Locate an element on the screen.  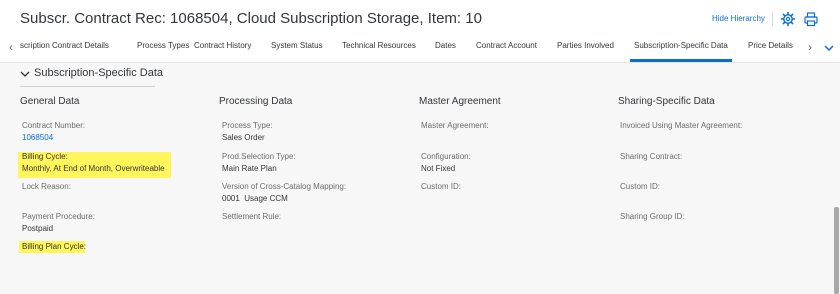
tab-system-status: System Status is located at coordinates (297, 45).